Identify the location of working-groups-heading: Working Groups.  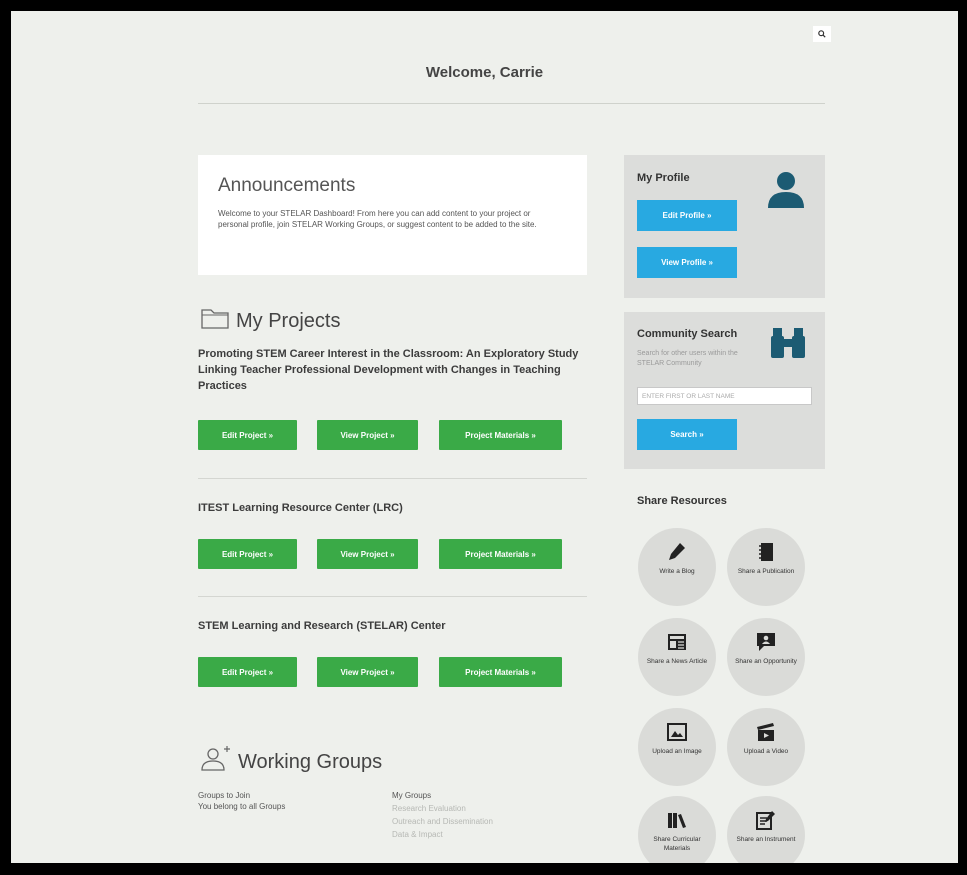
(291, 762).